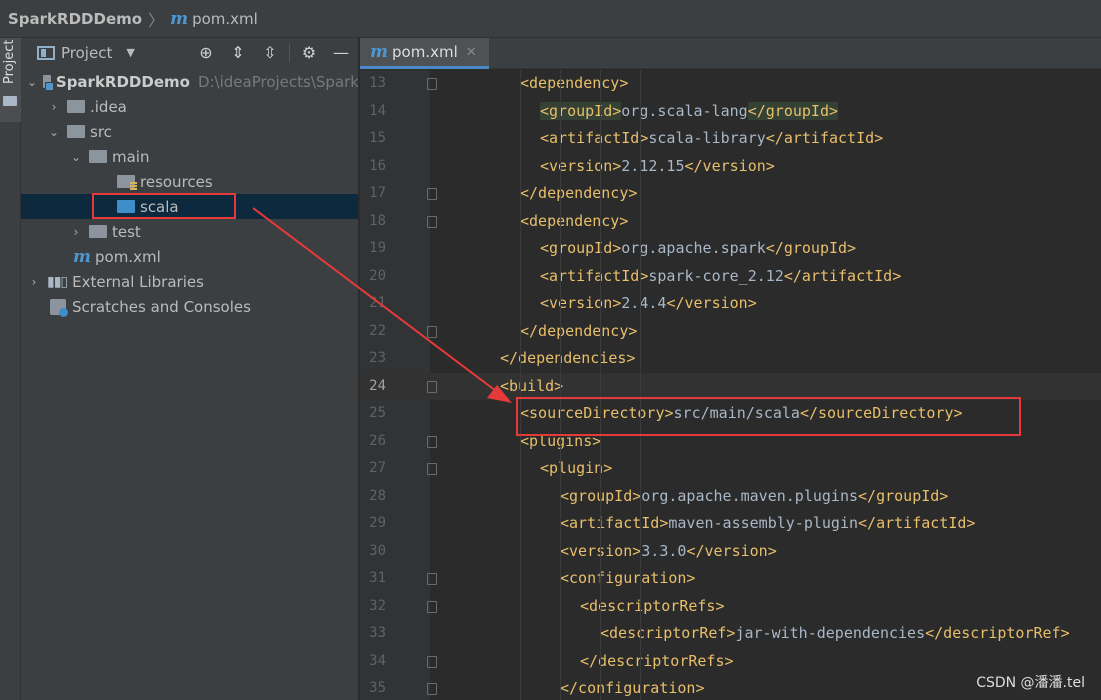  What do you see at coordinates (730, 222) in the screenshot?
I see `code-line: 18 <dependency>` at bounding box center [730, 222].